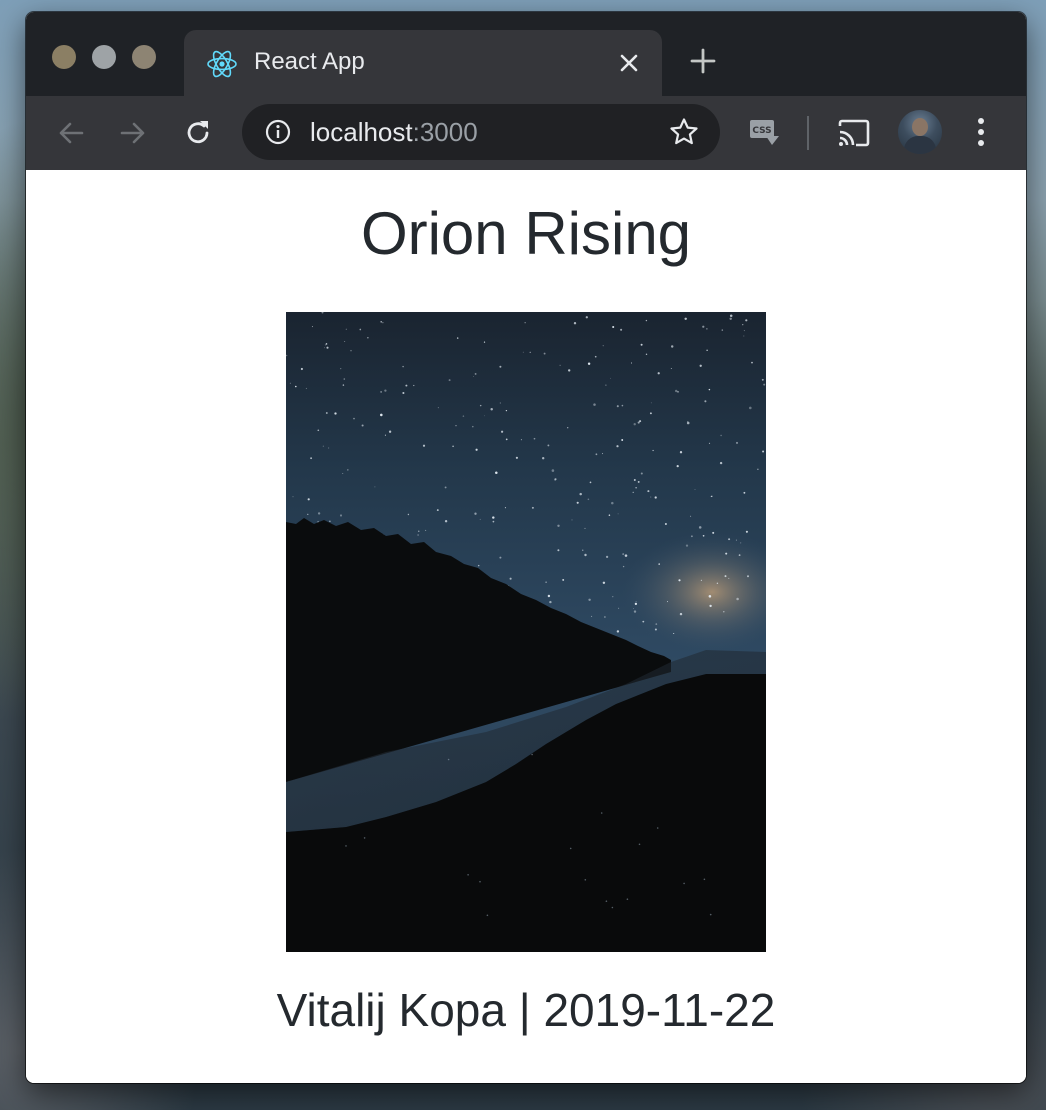 The height and width of the screenshot is (1110, 1046). Describe the element at coordinates (423, 63) in the screenshot. I see `browser-tab: React App` at that location.